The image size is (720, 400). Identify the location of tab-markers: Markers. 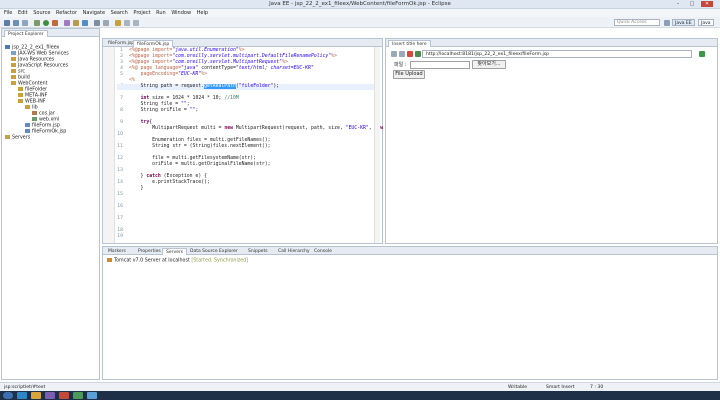
(117, 251).